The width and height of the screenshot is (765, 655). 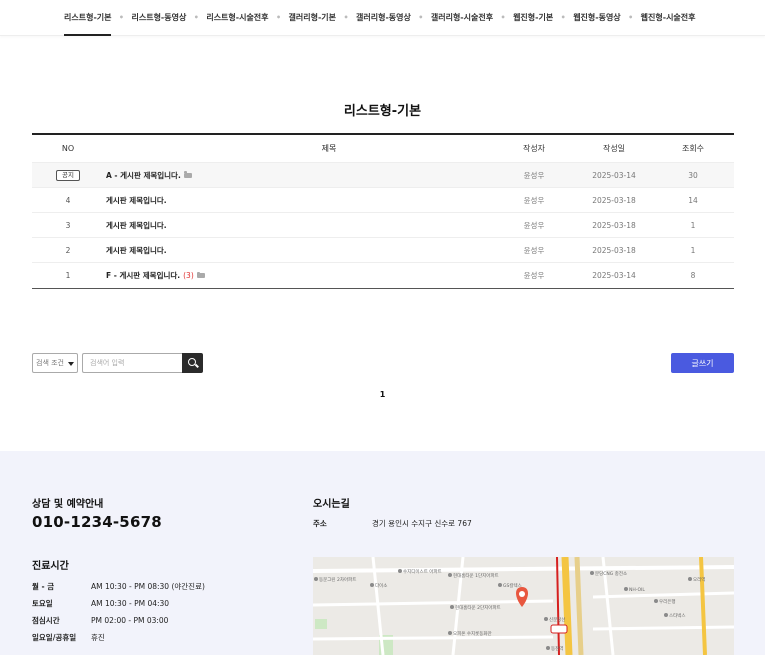 I want to click on hours-day: 토요일, so click(x=42, y=603).